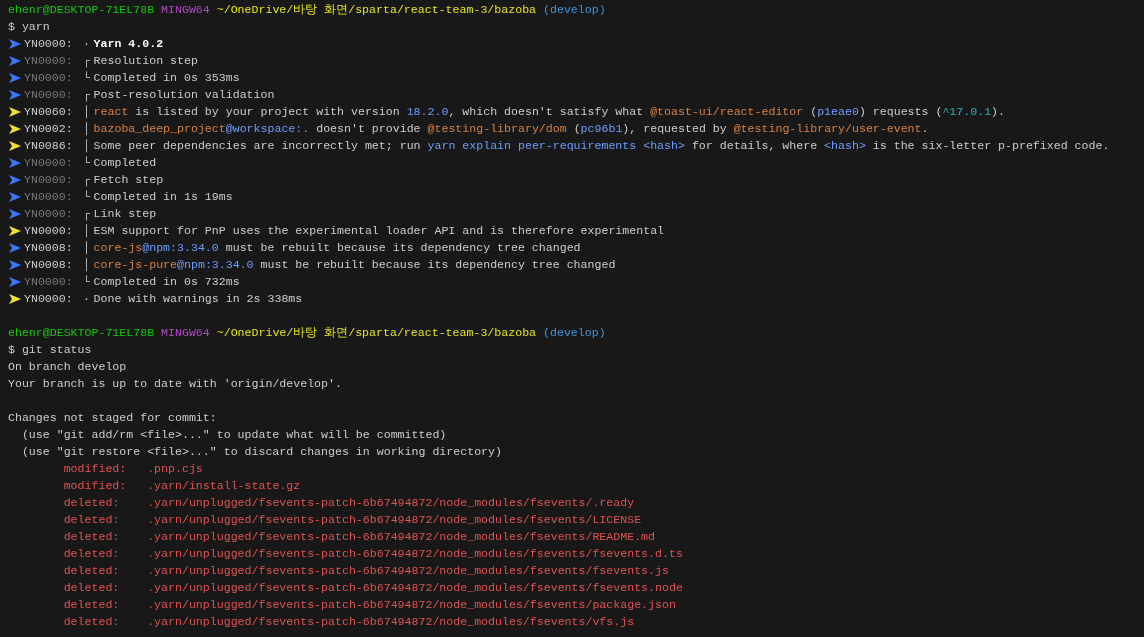  What do you see at coordinates (48, 112) in the screenshot?
I see `log-code: YN0060:` at bounding box center [48, 112].